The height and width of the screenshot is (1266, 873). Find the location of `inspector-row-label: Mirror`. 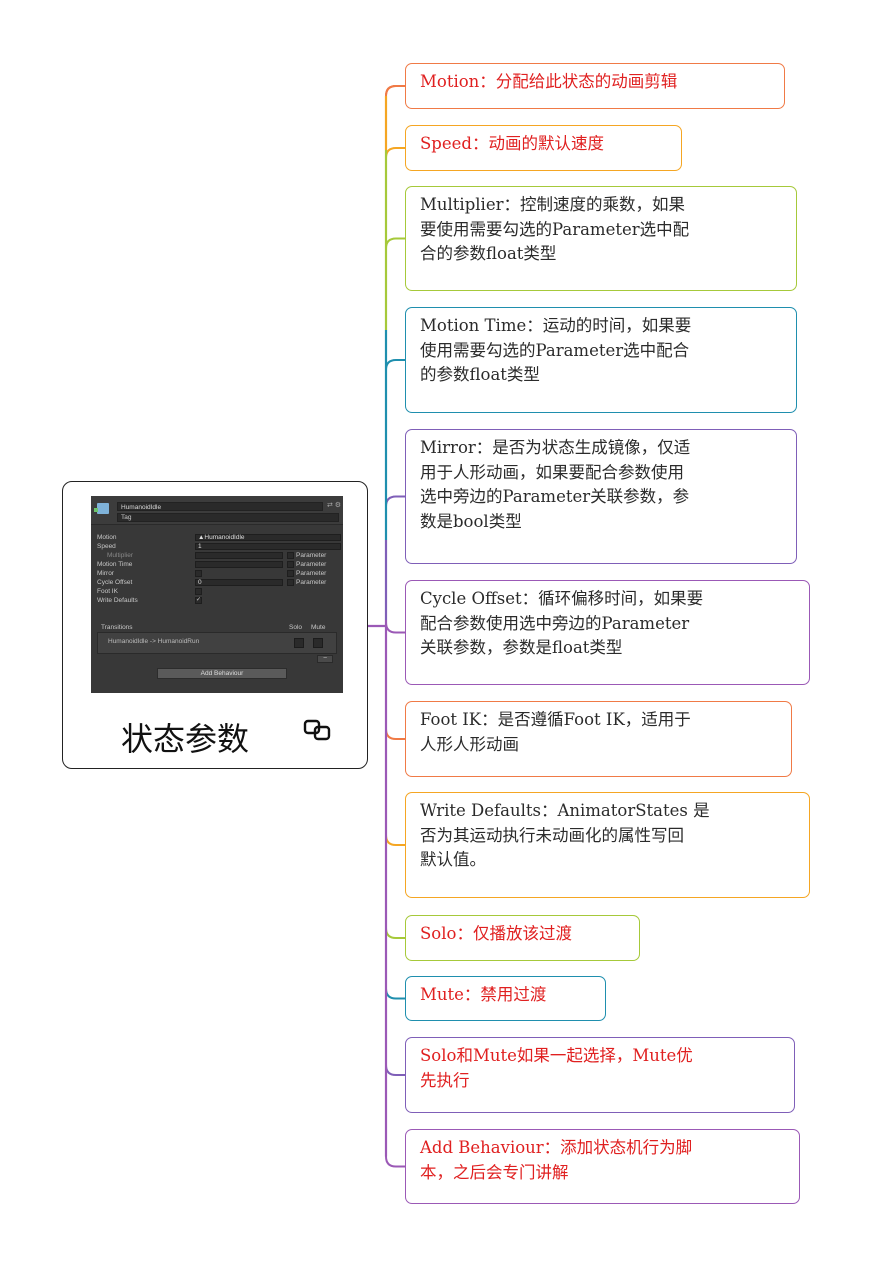

inspector-row-label: Mirror is located at coordinates (105, 573).